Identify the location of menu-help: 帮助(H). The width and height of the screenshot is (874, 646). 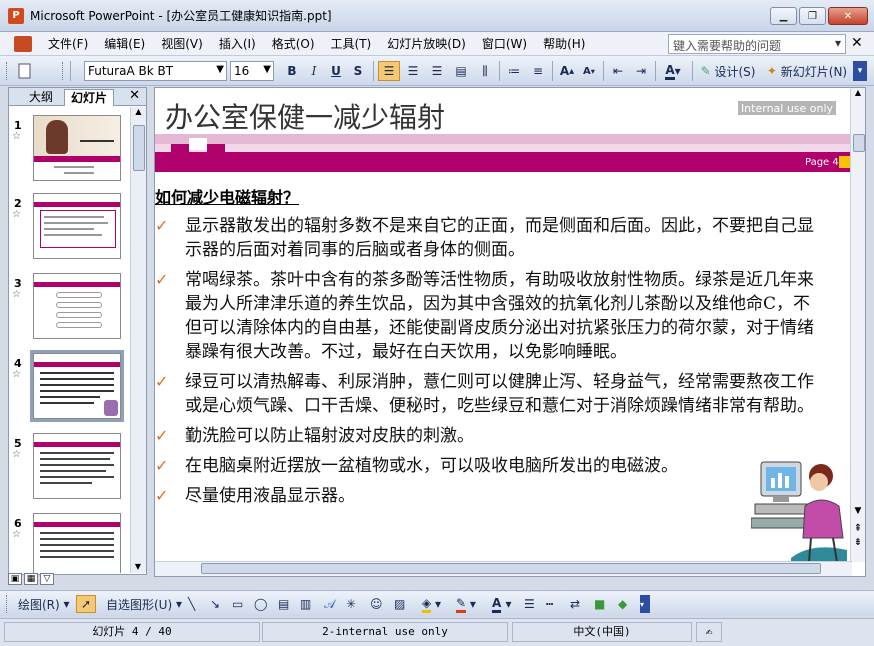
(564, 44).